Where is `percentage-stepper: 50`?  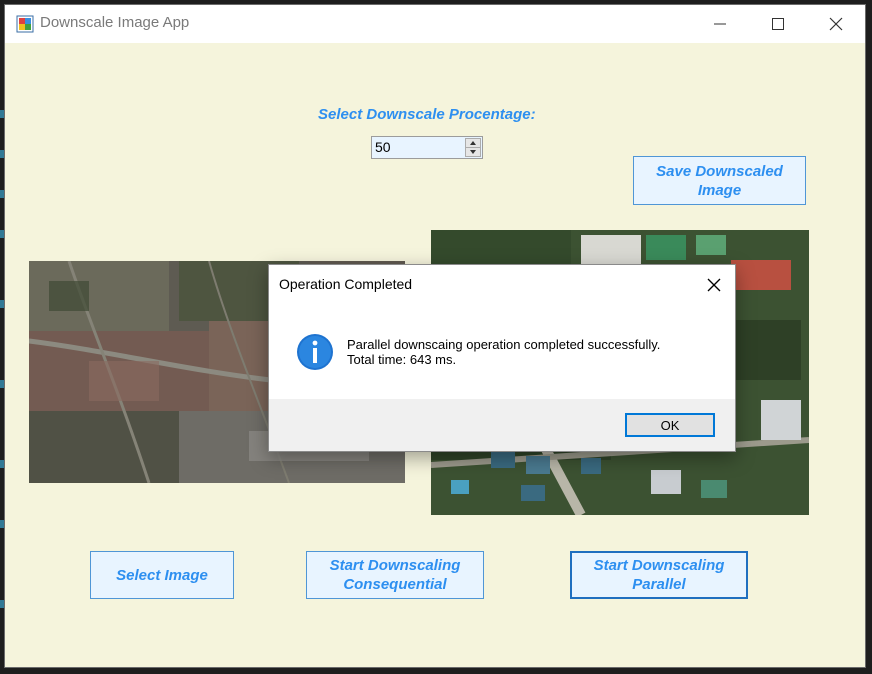 percentage-stepper: 50 is located at coordinates (427, 147).